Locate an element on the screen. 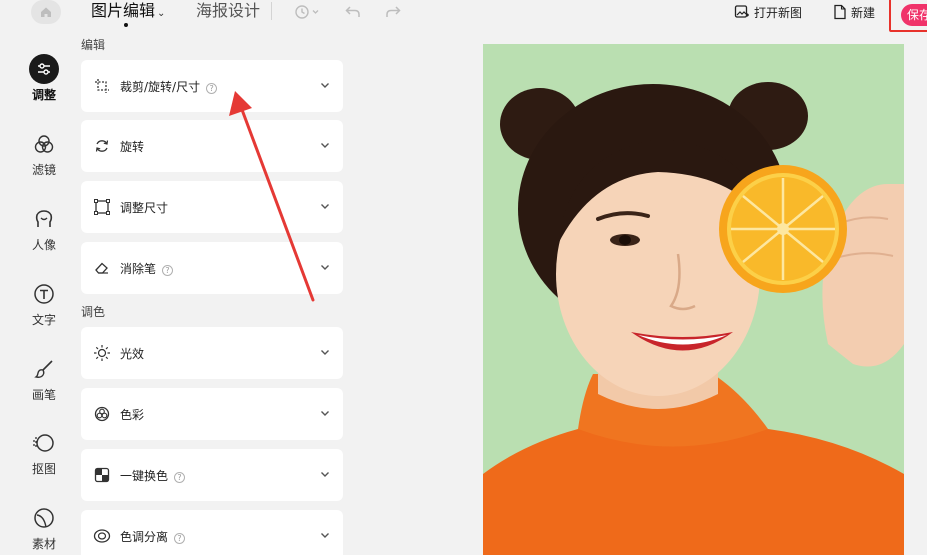 This screenshot has height=555, width=927. eraser-icon is located at coordinates (102, 268).